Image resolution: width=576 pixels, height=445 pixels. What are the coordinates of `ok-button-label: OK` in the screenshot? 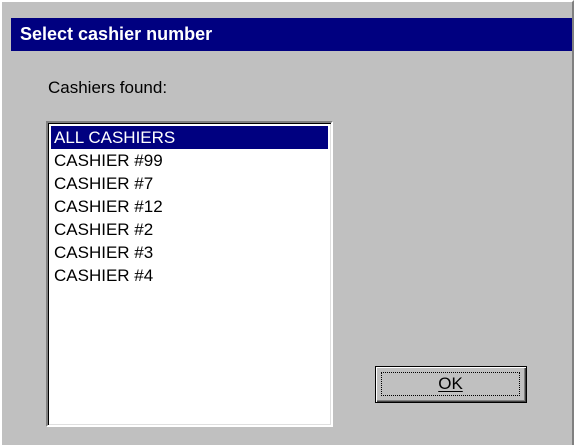 It's located at (450, 383).